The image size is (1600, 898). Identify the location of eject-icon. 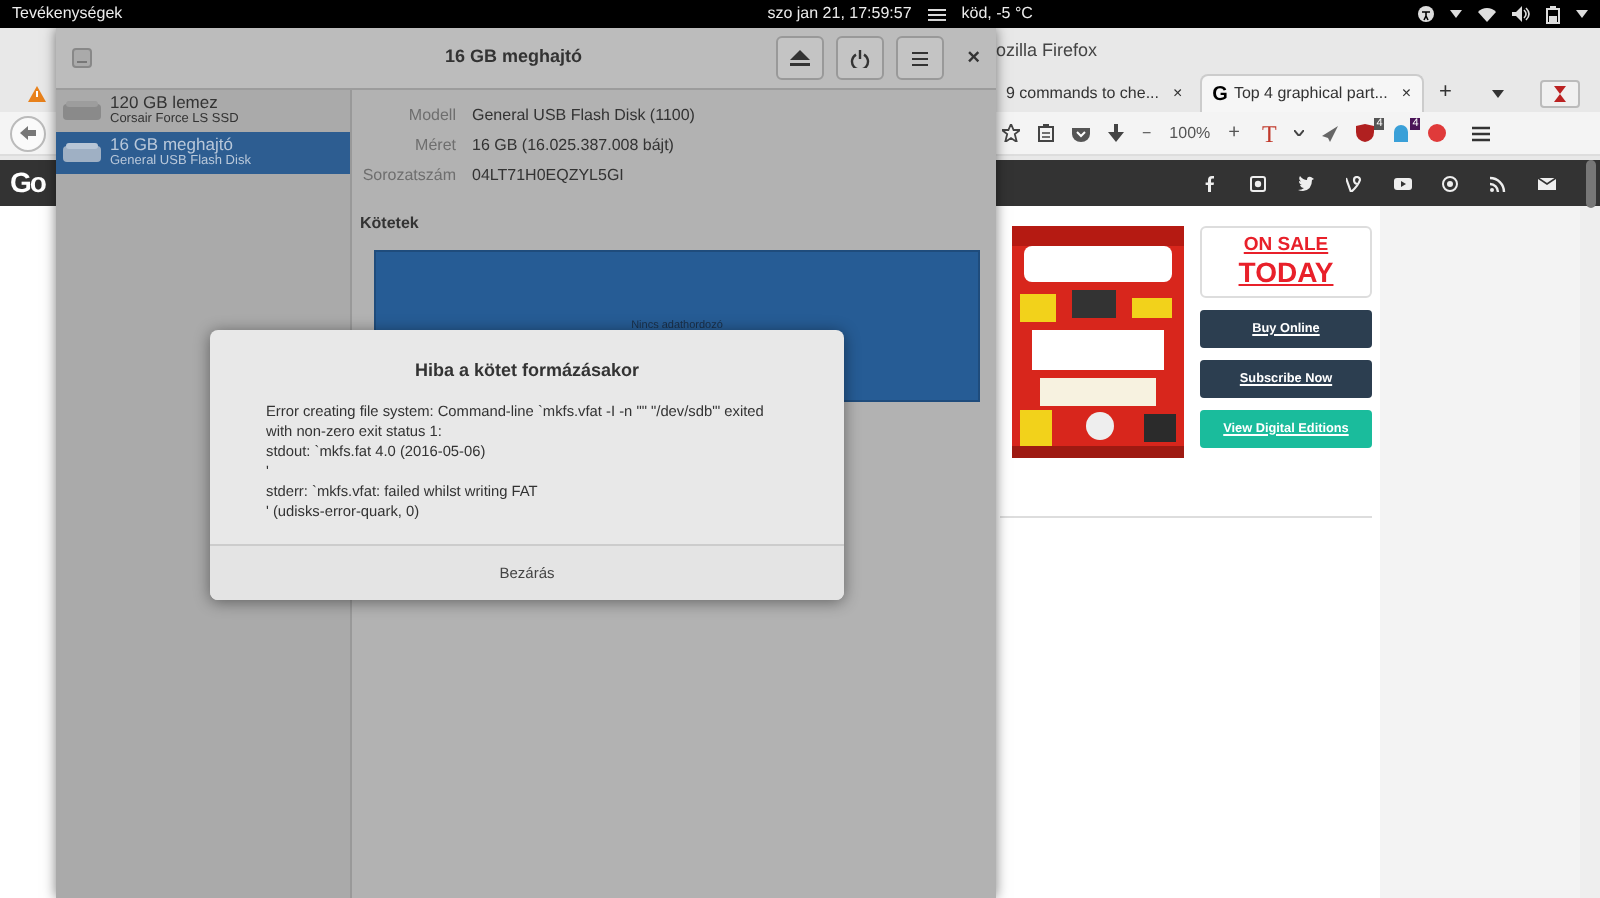
(799, 58).